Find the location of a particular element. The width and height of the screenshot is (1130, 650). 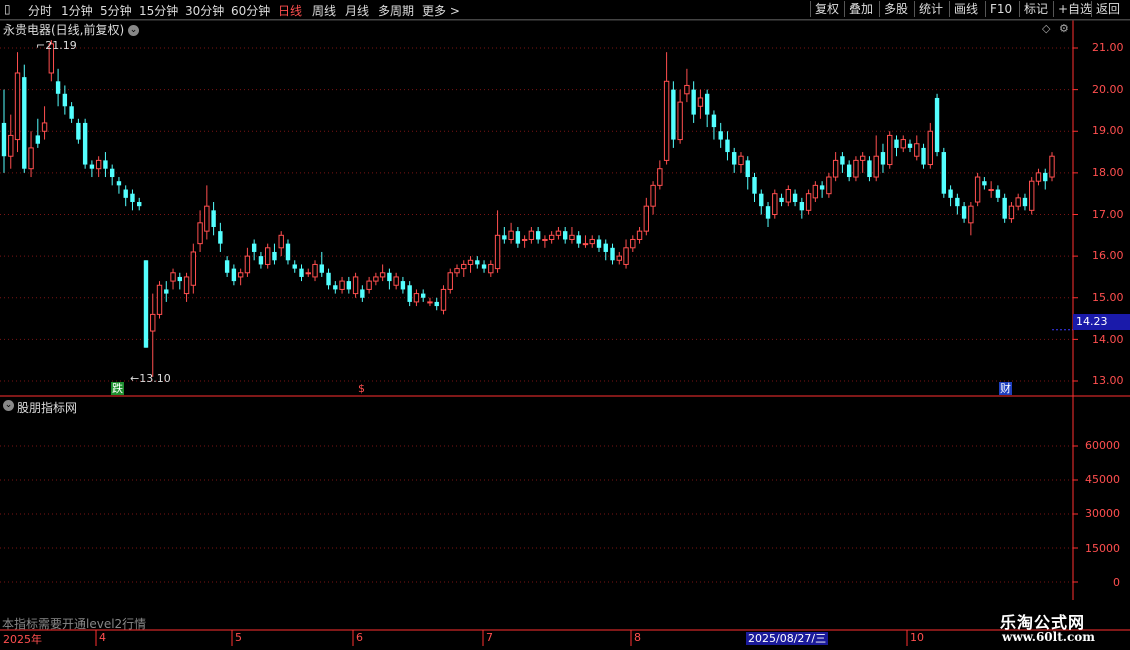

arrow-left-icon: ← is located at coordinates (135, 378).